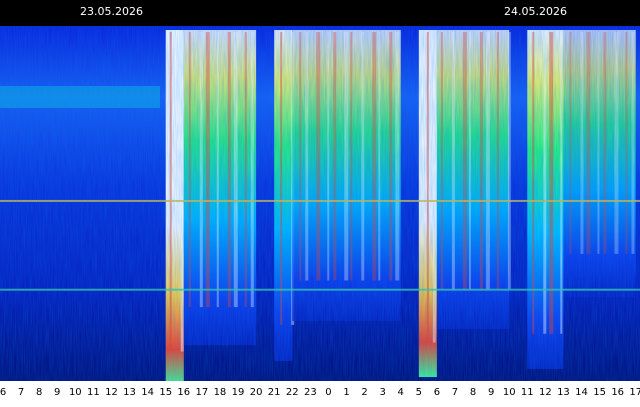 This screenshot has width=640, height=407. I want to click on x-tick-label: 3, so click(382, 392).